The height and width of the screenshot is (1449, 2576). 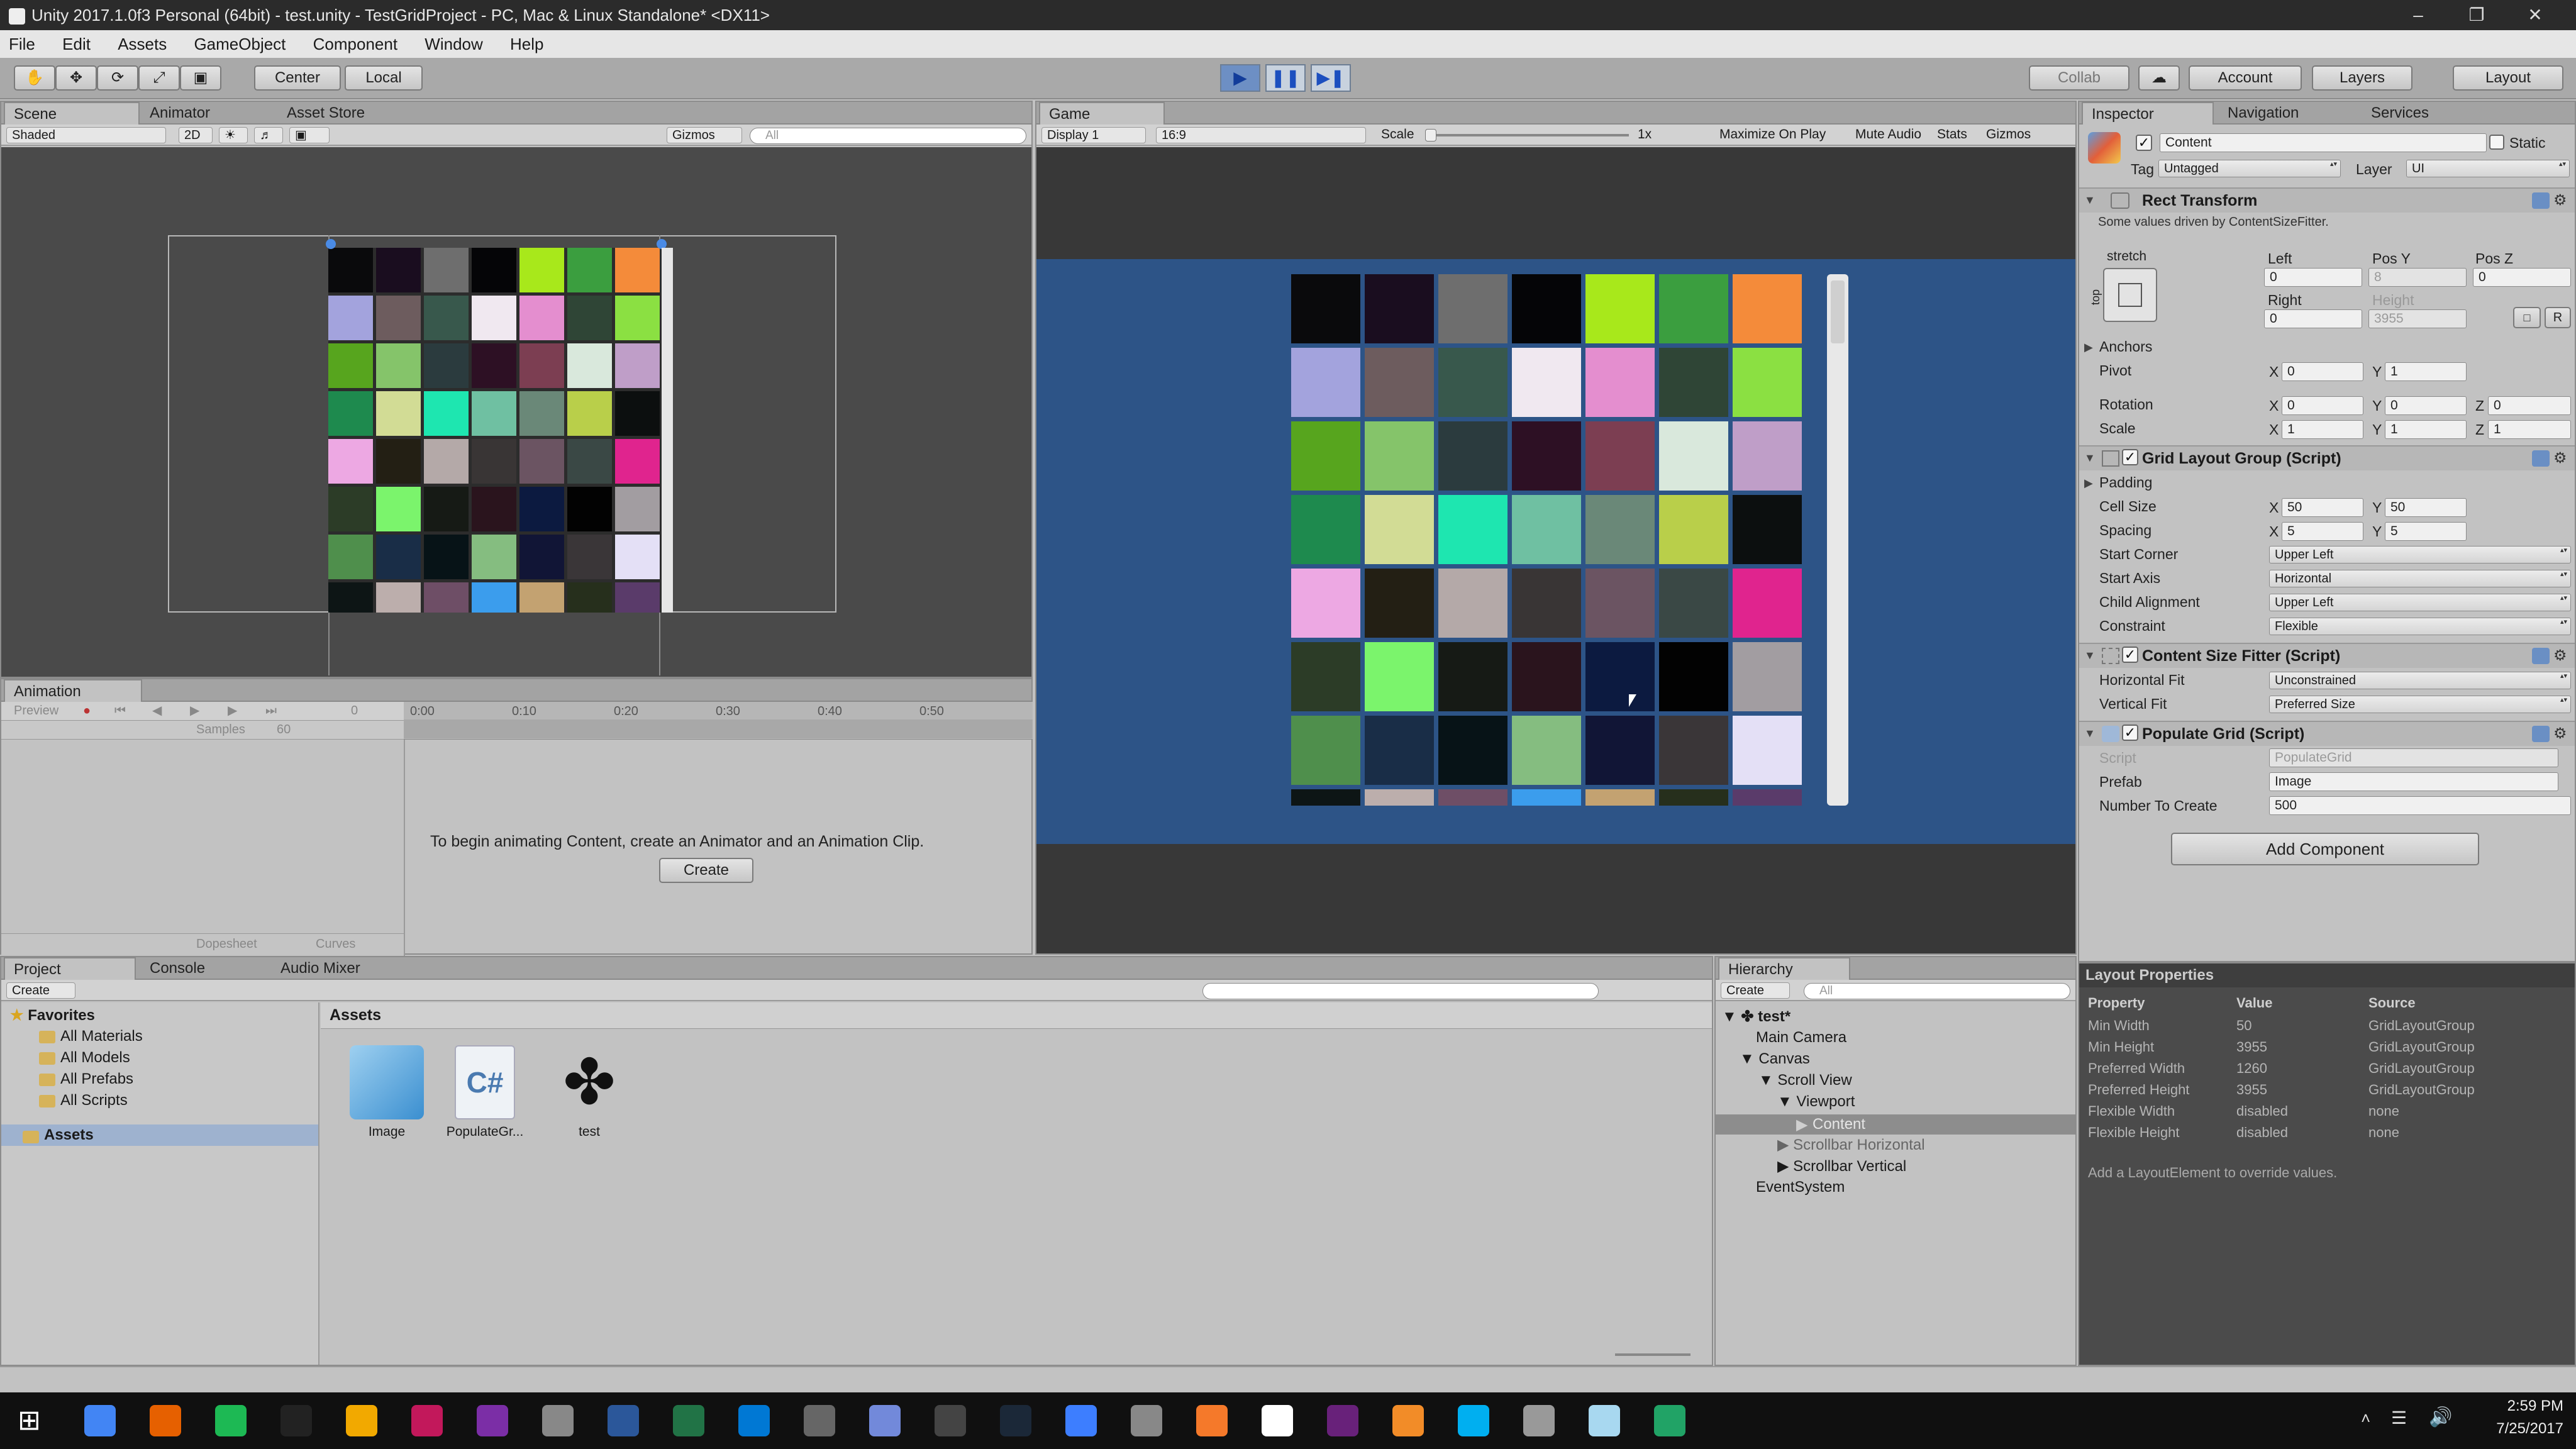 What do you see at coordinates (117, 78) in the screenshot?
I see `rotate-tool-icon: ⟳` at bounding box center [117, 78].